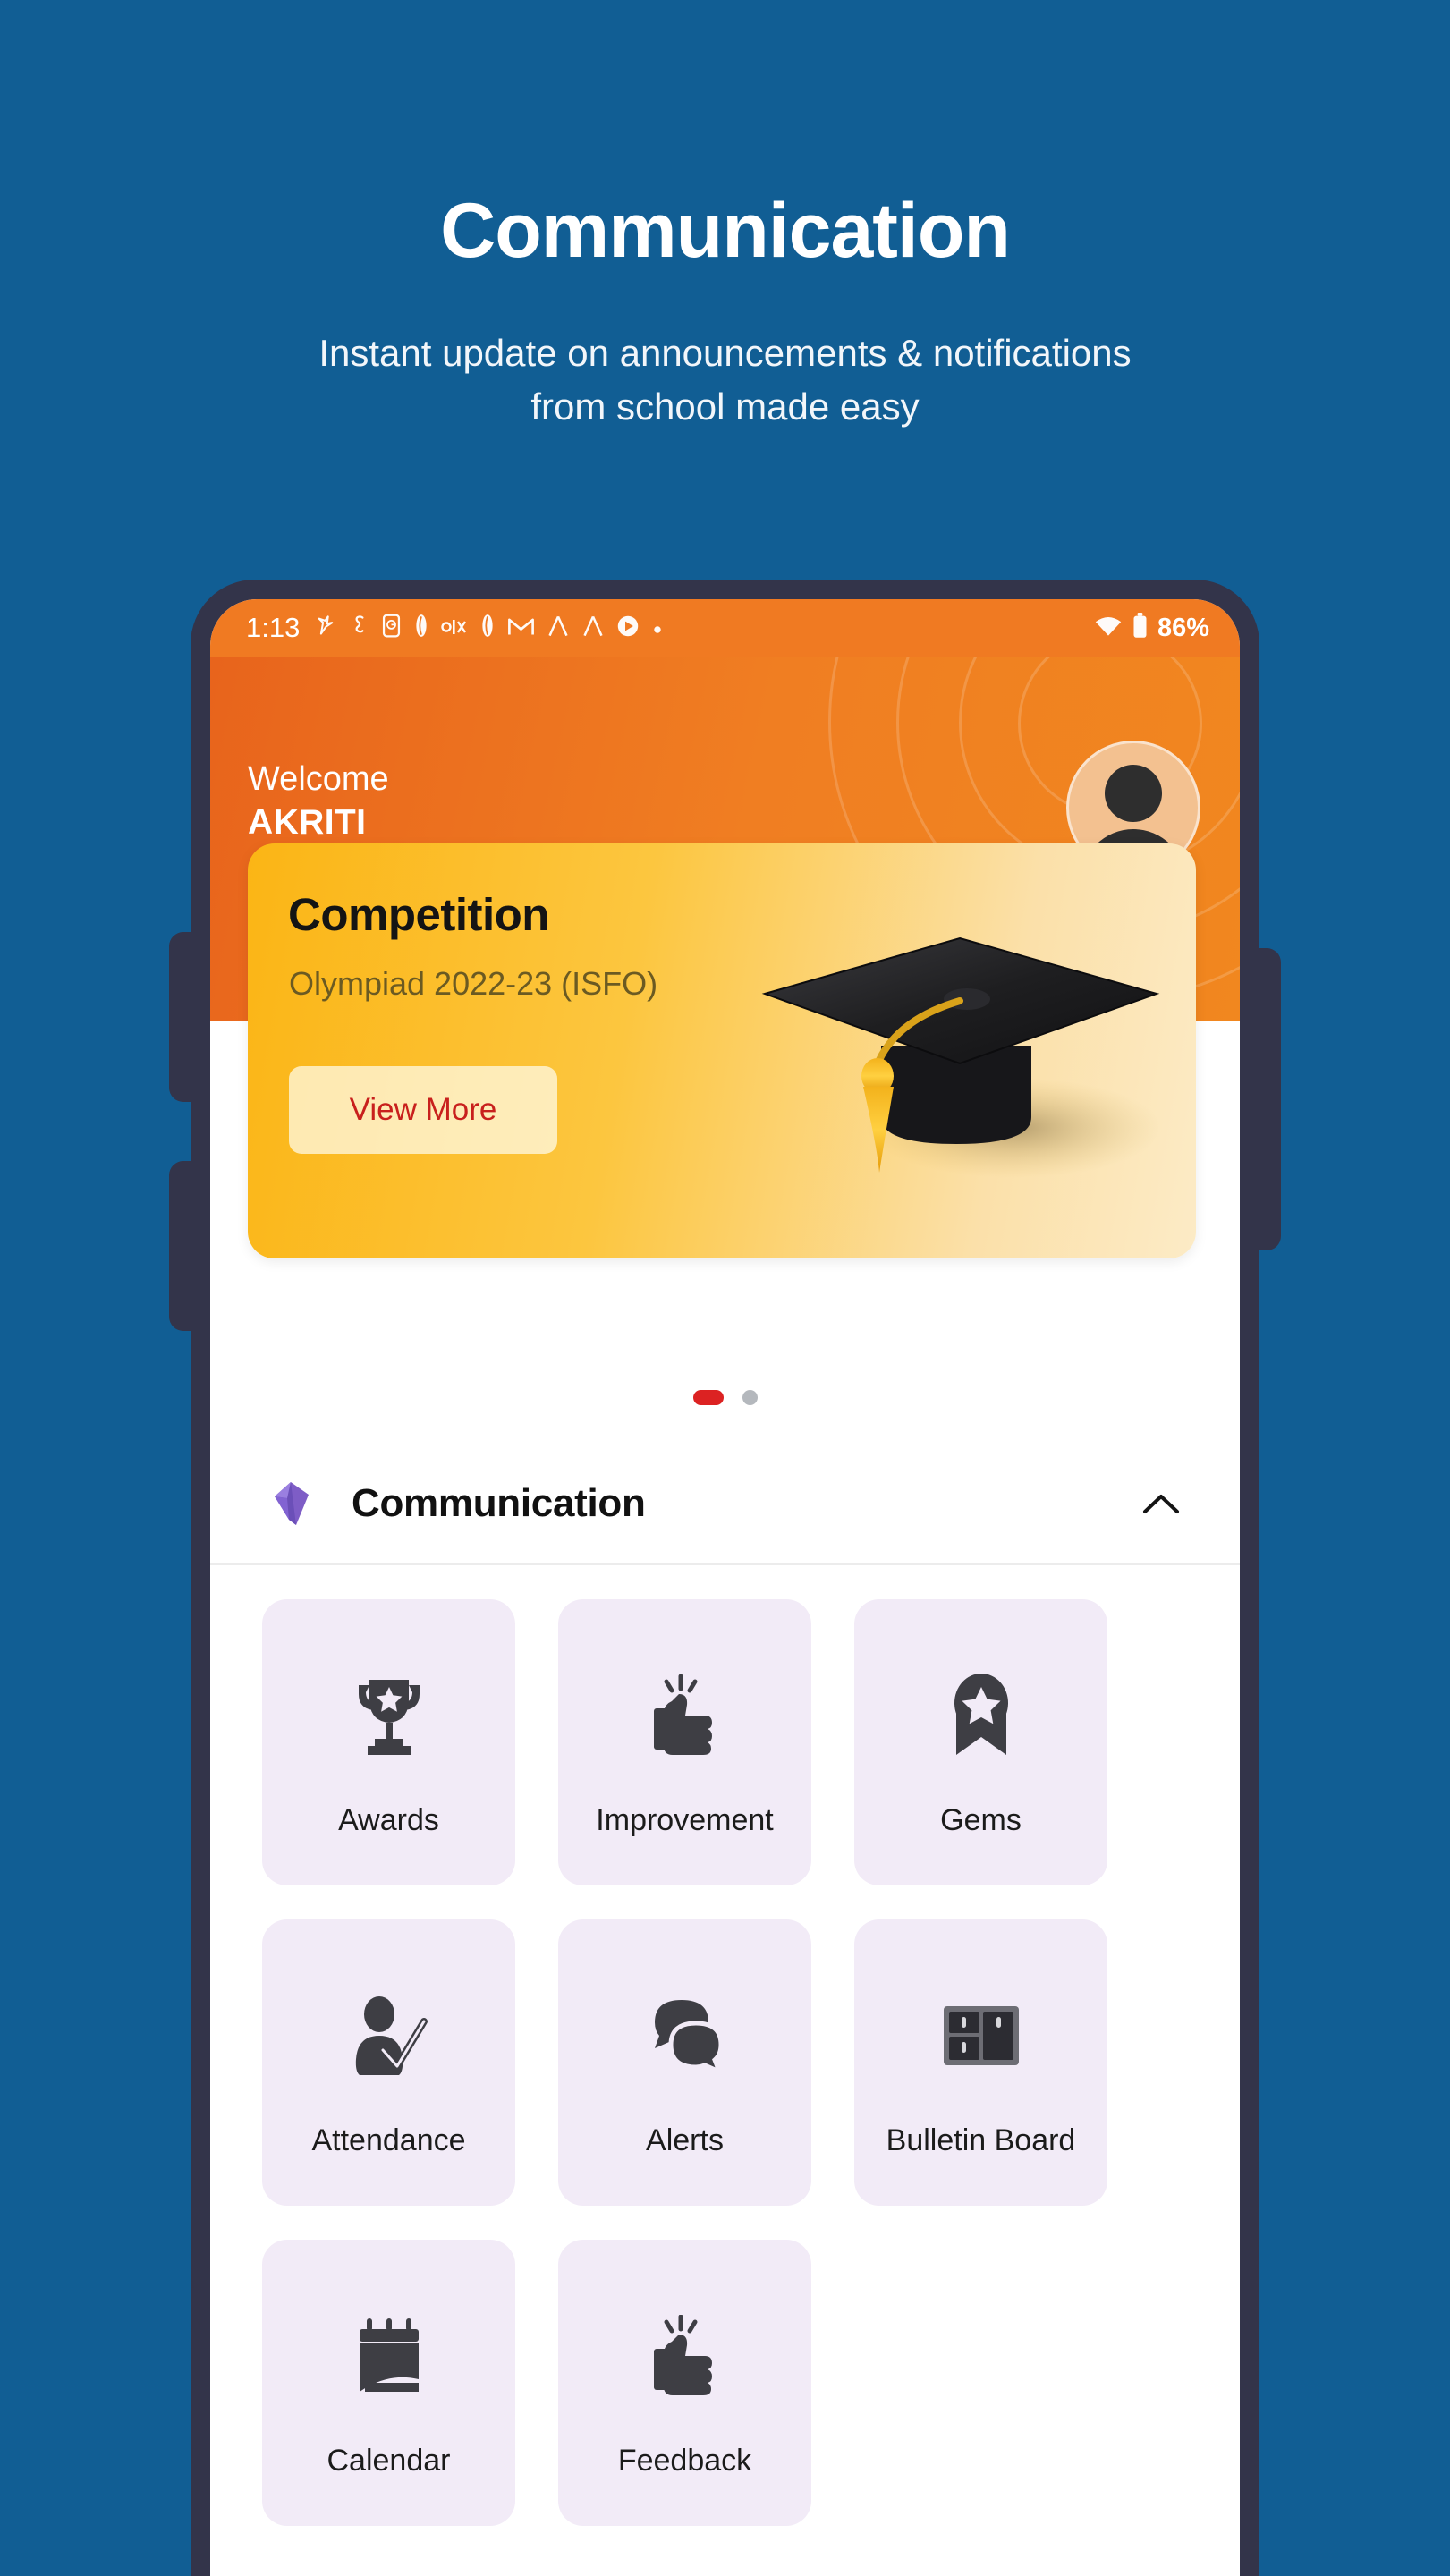 Image resolution: width=1450 pixels, height=2576 pixels. Describe the element at coordinates (685, 2036) in the screenshot. I see `speech-bubbles-icon` at that location.